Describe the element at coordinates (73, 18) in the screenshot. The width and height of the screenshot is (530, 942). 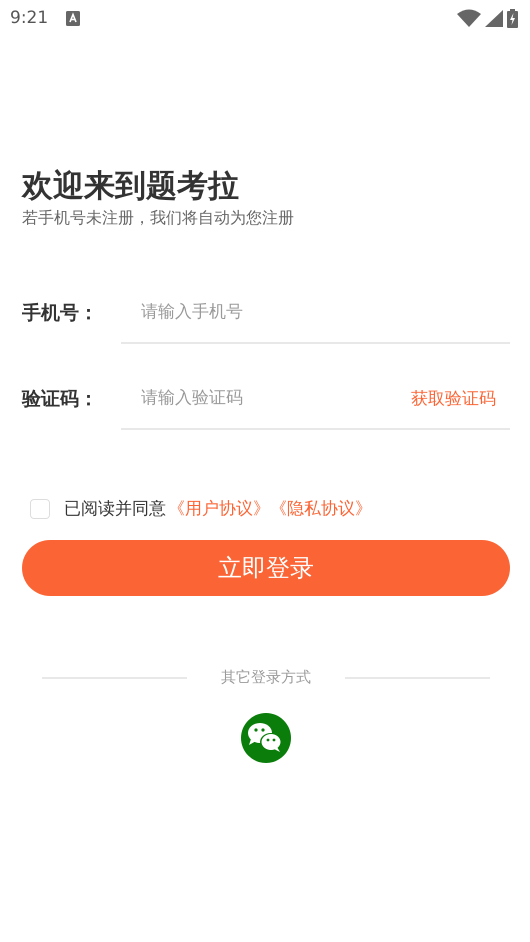
I see `notification-icon` at that location.